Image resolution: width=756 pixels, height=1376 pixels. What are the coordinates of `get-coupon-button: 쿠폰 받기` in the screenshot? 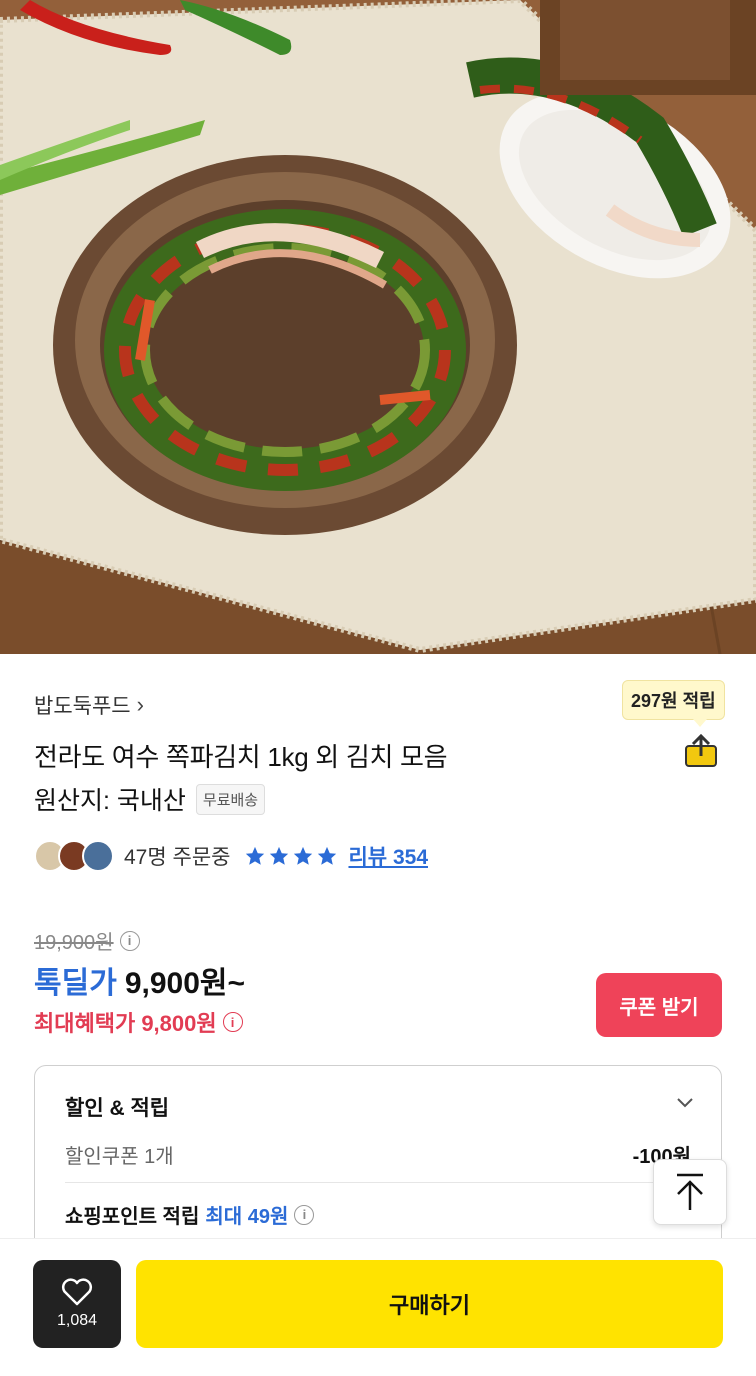 It's located at (659, 1005).